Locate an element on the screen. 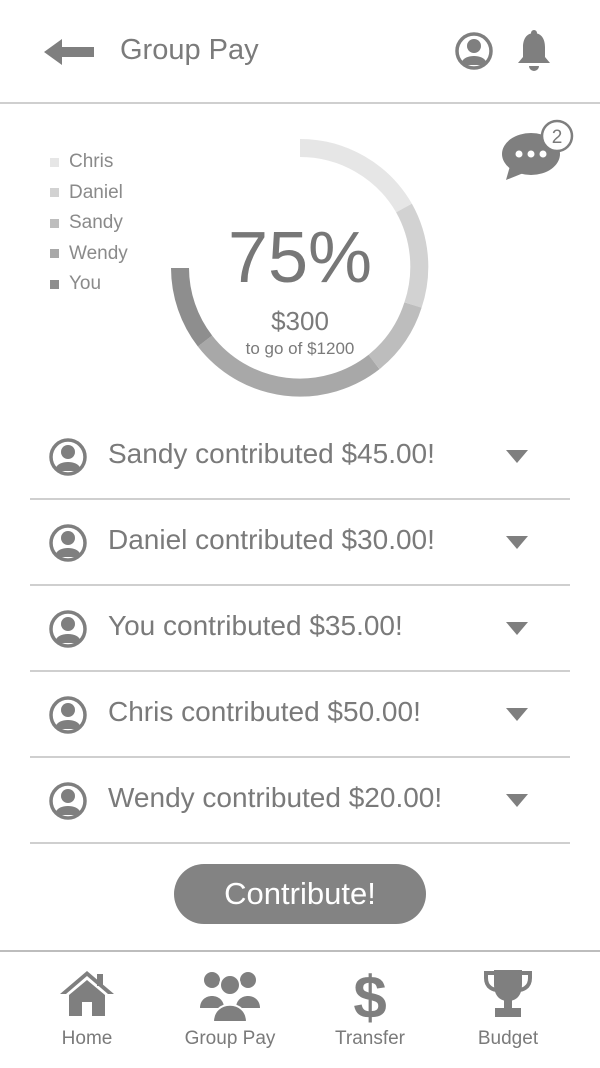  trophy-icon is located at coordinates (508, 993).